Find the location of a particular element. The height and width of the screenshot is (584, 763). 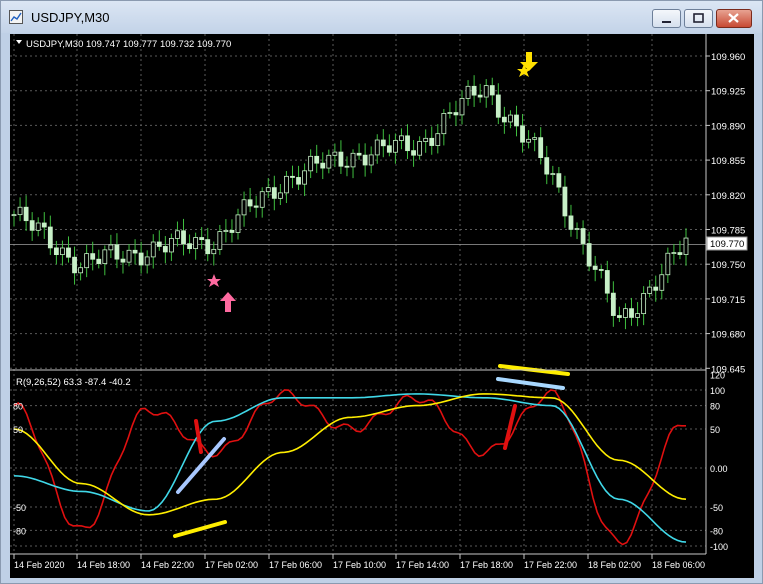

price-label: 109.855 is located at coordinates (728, 161).